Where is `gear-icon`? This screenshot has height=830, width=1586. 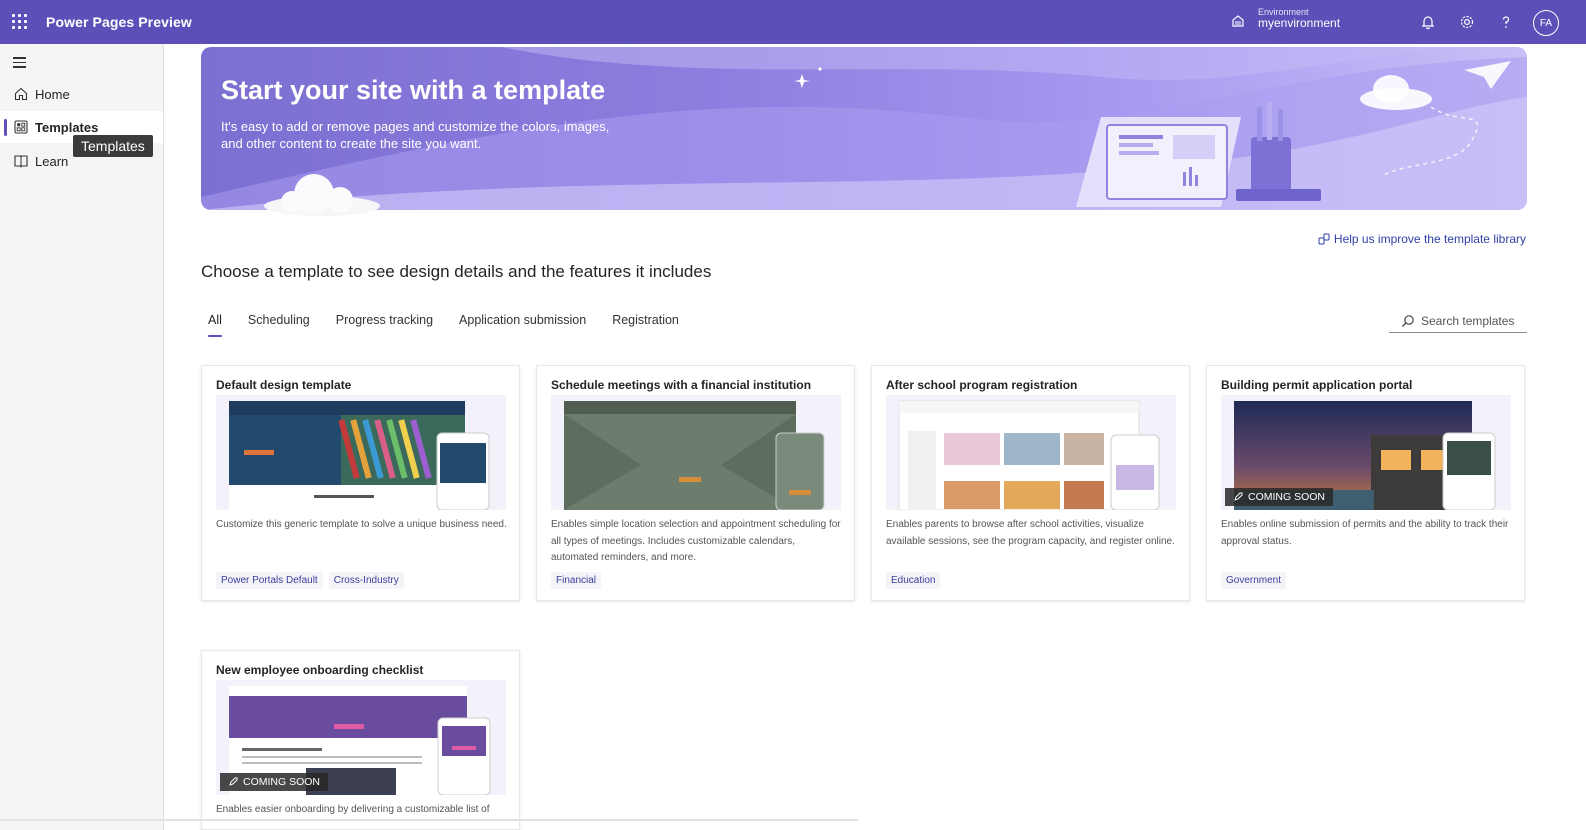
gear-icon is located at coordinates (1467, 22).